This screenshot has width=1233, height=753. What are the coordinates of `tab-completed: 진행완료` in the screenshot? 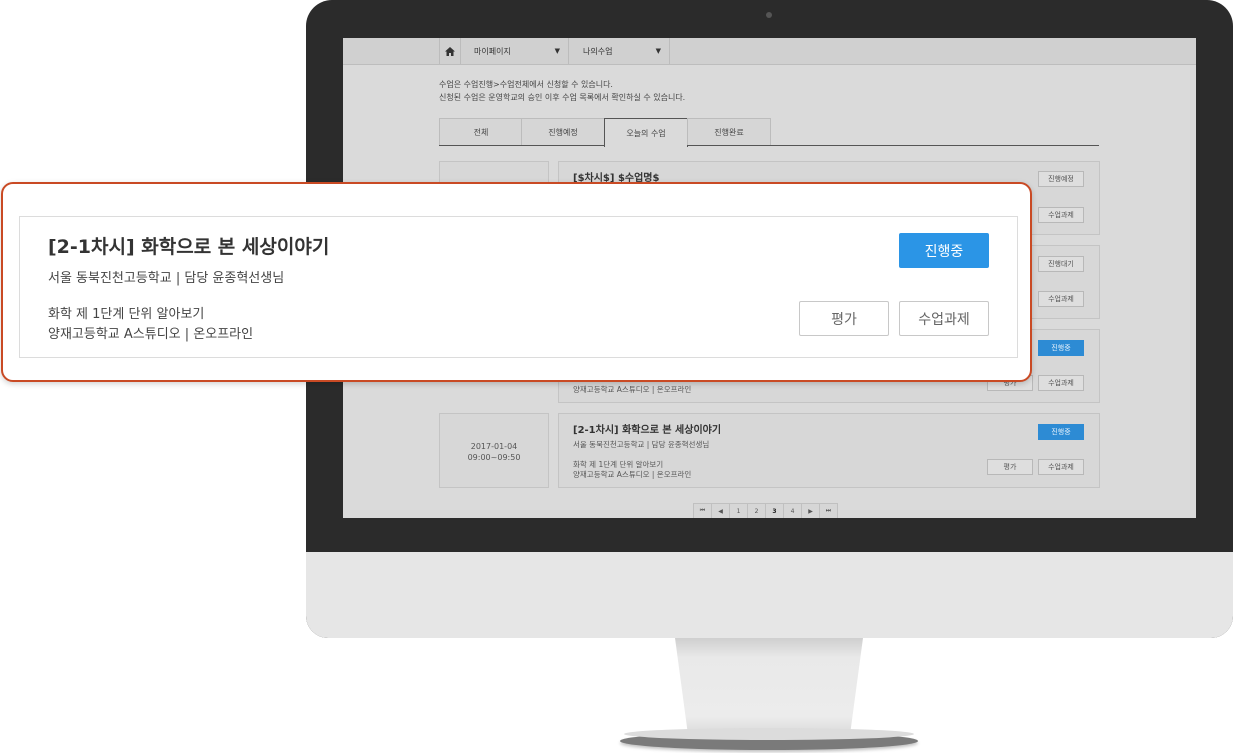 It's located at (729, 131).